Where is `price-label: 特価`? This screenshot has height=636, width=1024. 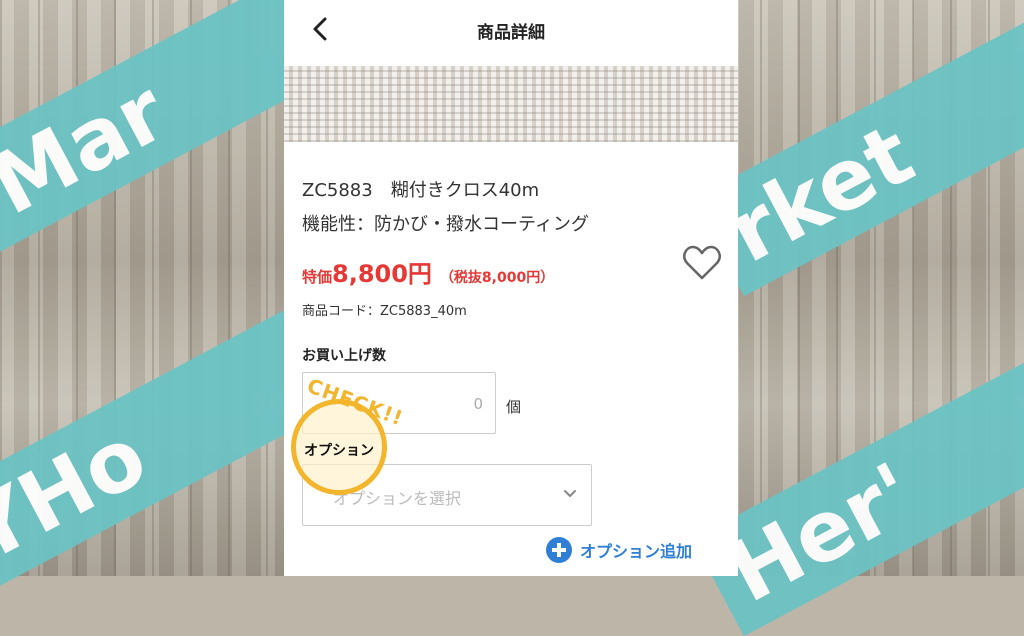 price-label: 特価 is located at coordinates (317, 277).